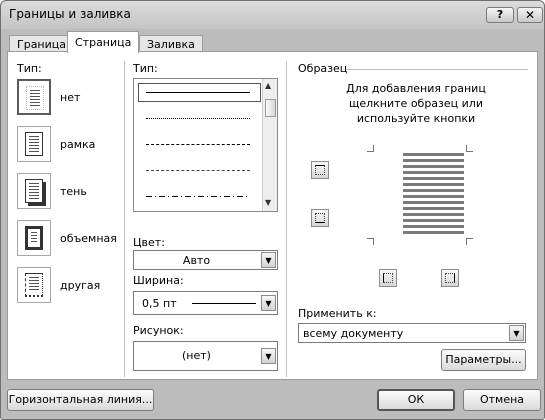 The width and height of the screenshot is (545, 420). What do you see at coordinates (412, 333) in the screenshot?
I see `apply-to-dropdown: всему документу ▼` at bounding box center [412, 333].